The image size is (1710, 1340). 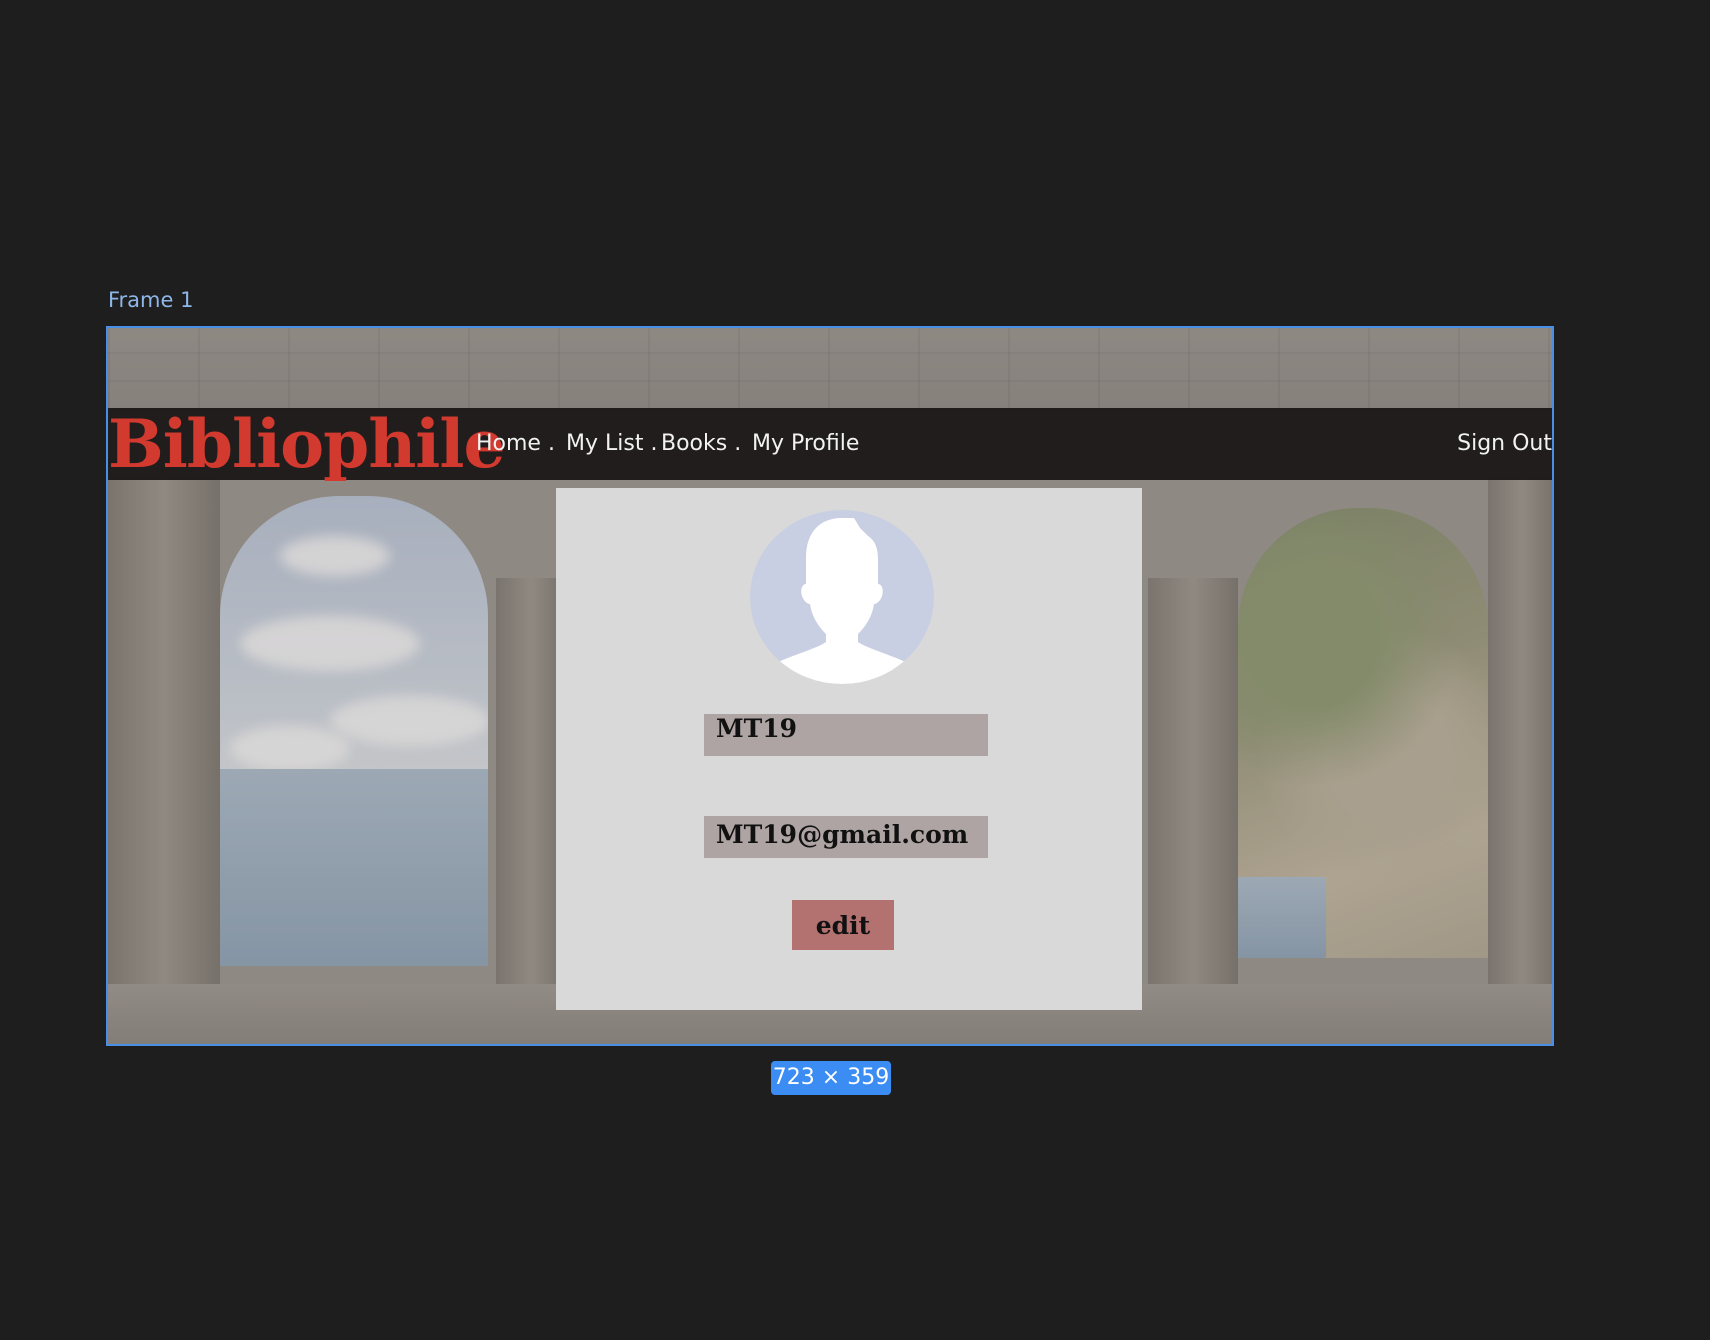 I want to click on site-logo: Bibliophile, so click(x=306, y=444).